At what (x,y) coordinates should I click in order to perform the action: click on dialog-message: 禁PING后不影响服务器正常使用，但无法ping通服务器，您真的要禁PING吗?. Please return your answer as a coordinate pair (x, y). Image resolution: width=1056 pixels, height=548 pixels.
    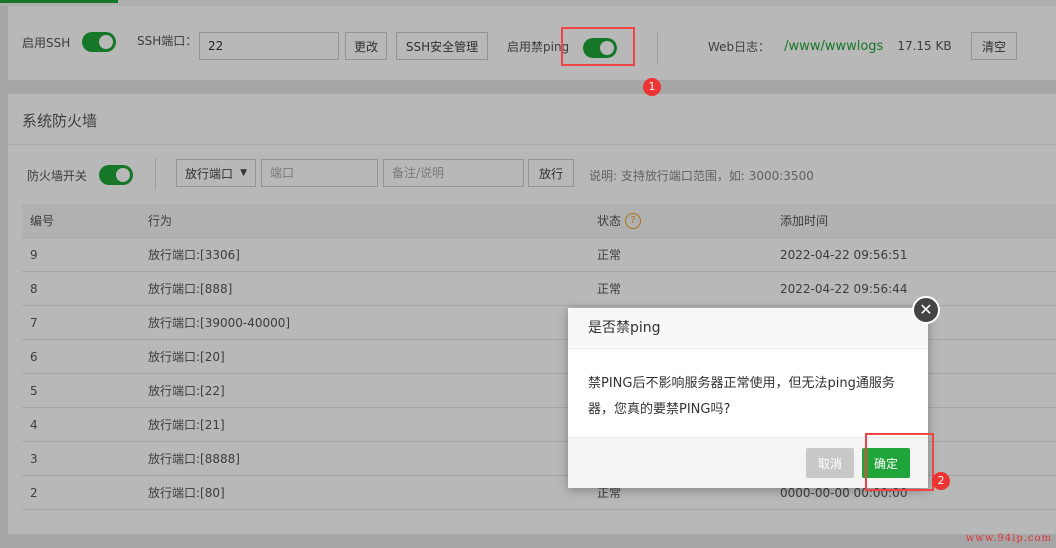
    Looking at the image, I should click on (741, 396).